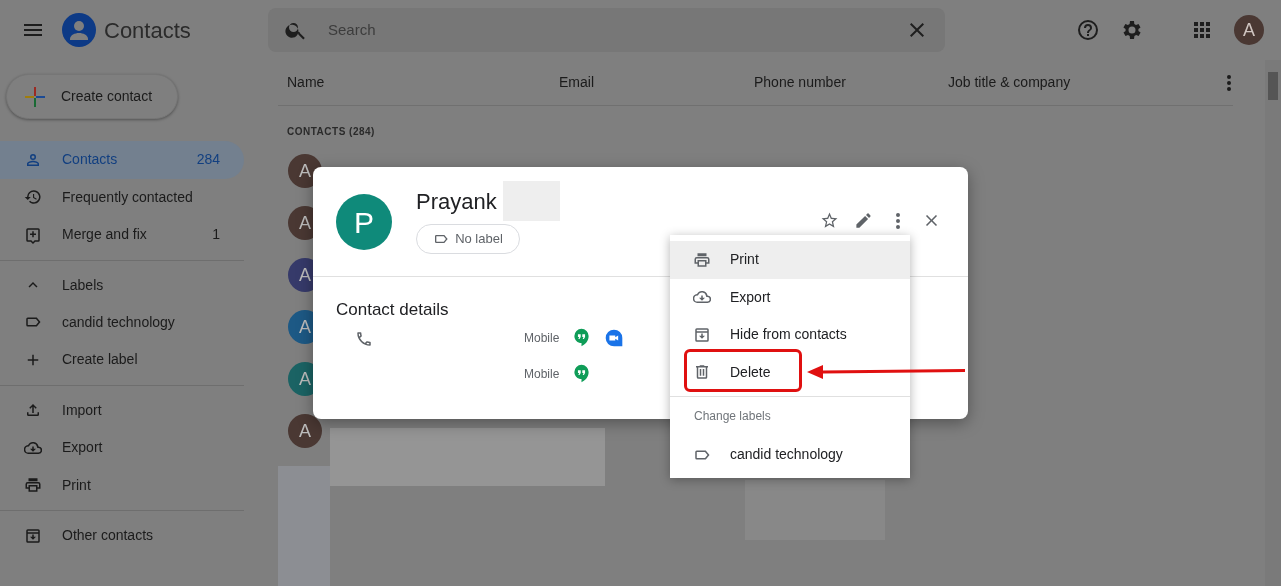  I want to click on edit-icon, so click(863, 220).